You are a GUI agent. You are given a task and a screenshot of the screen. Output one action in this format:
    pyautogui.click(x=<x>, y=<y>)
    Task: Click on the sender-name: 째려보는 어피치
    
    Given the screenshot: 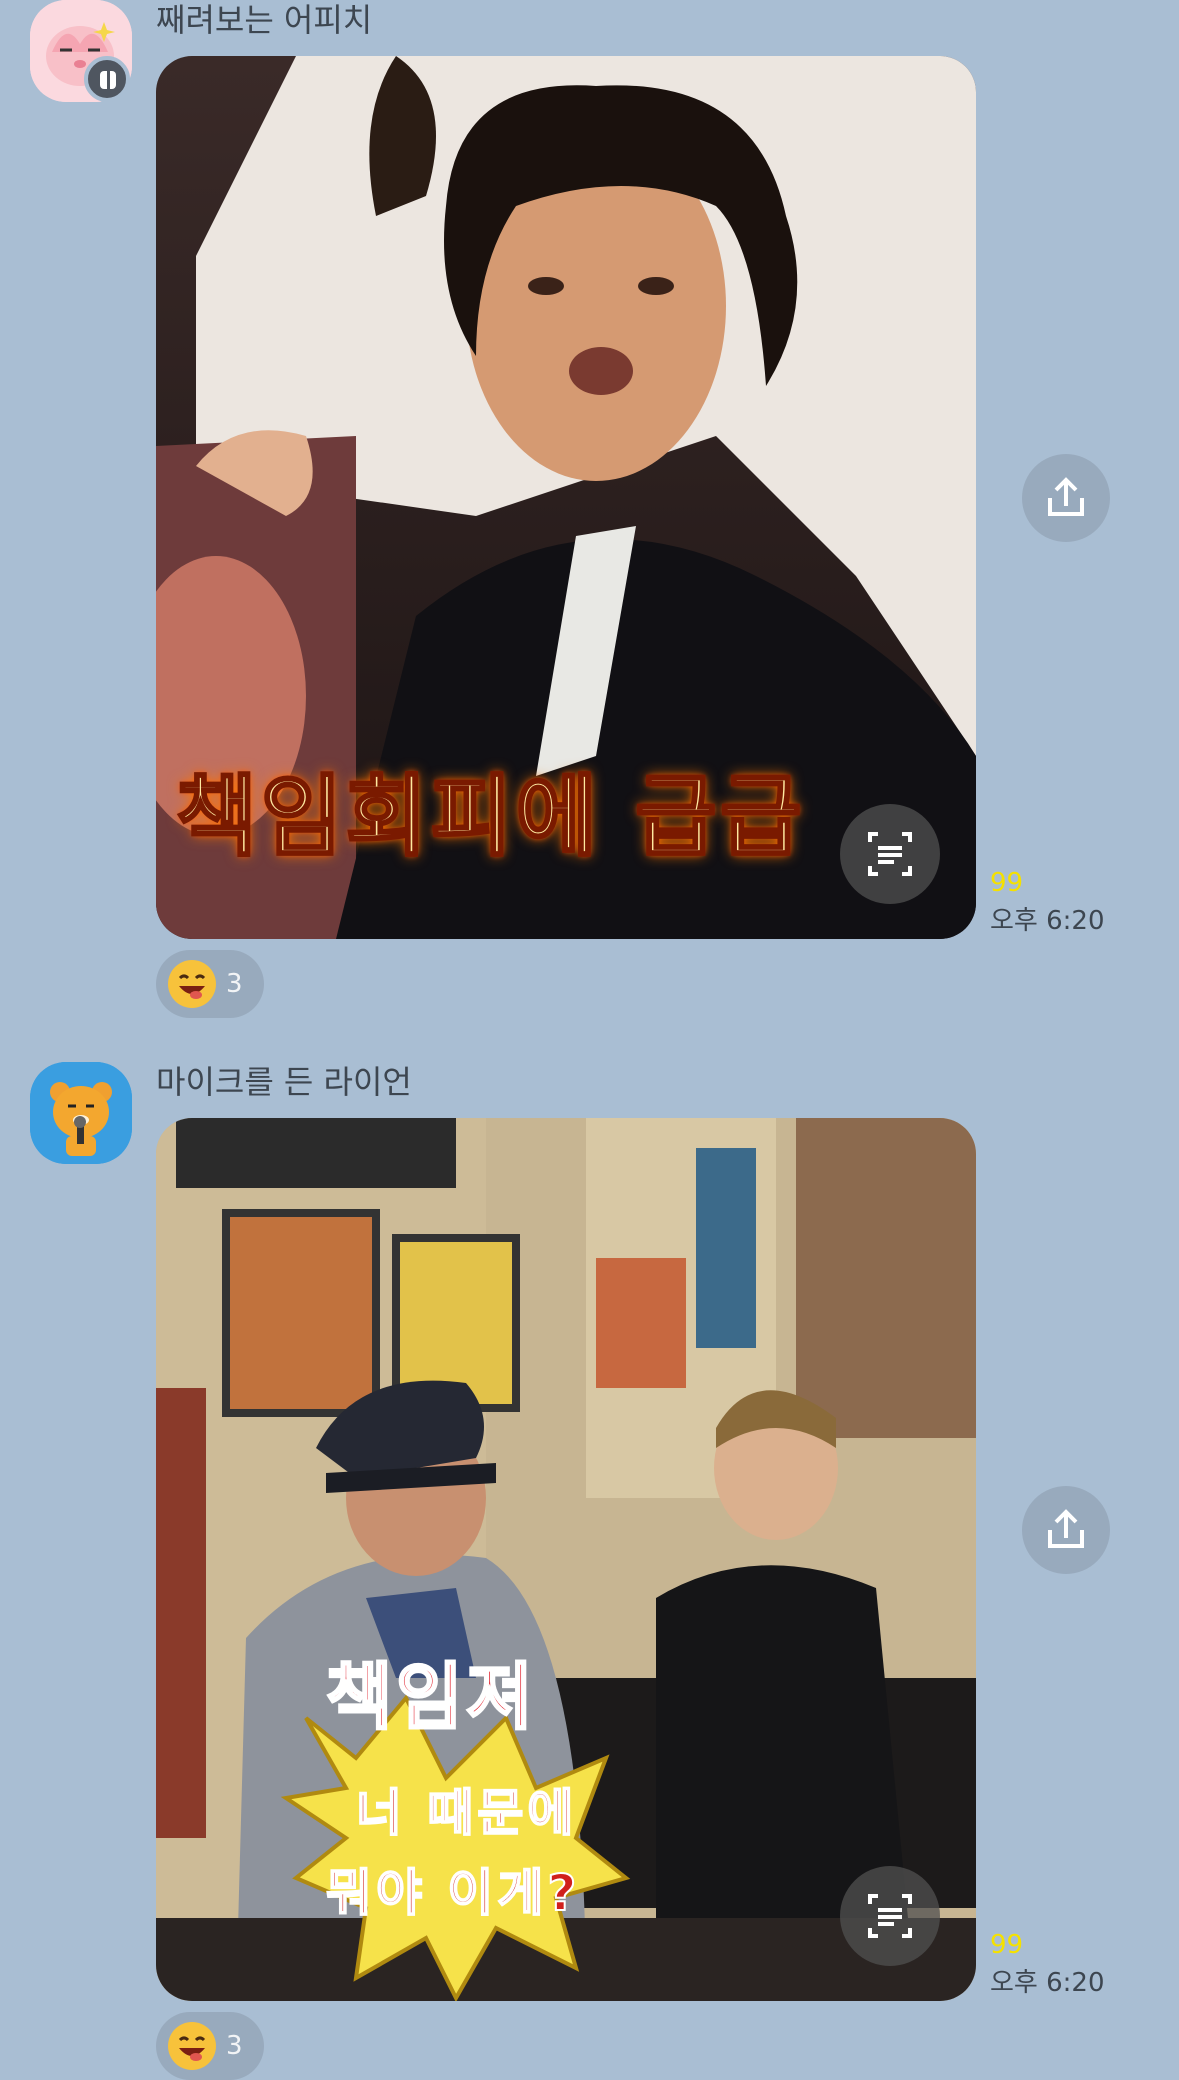 What is the action you would take?
    pyautogui.click(x=264, y=20)
    